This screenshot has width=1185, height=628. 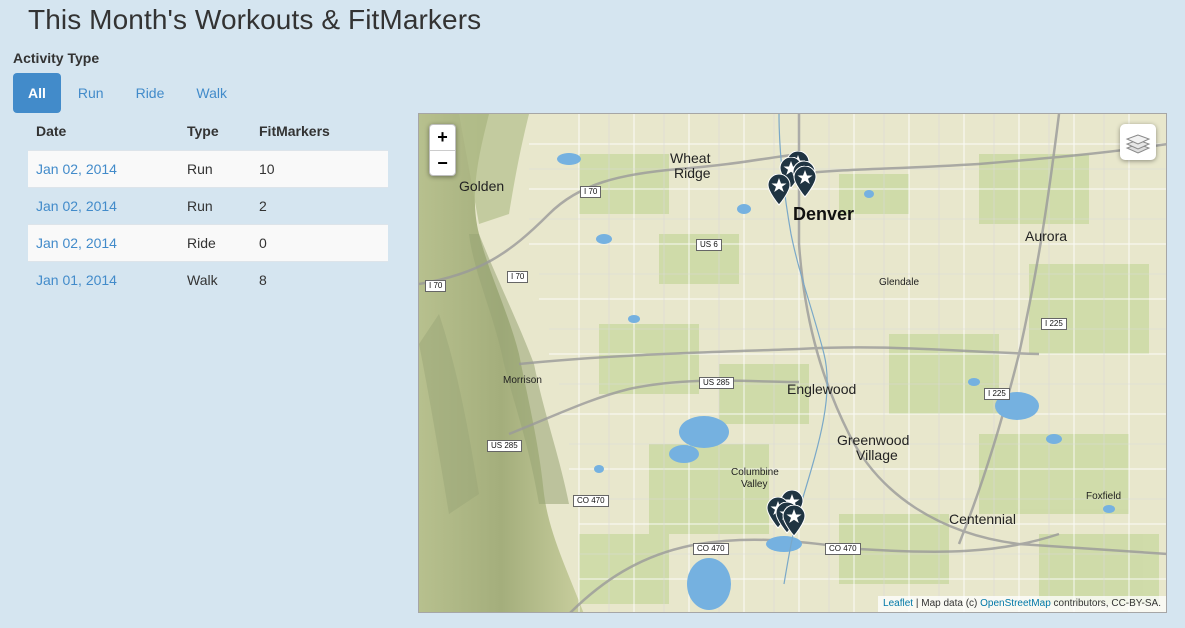 What do you see at coordinates (255, 19) in the screenshot?
I see `page-title: This Month's Workouts & FitMarkers` at bounding box center [255, 19].